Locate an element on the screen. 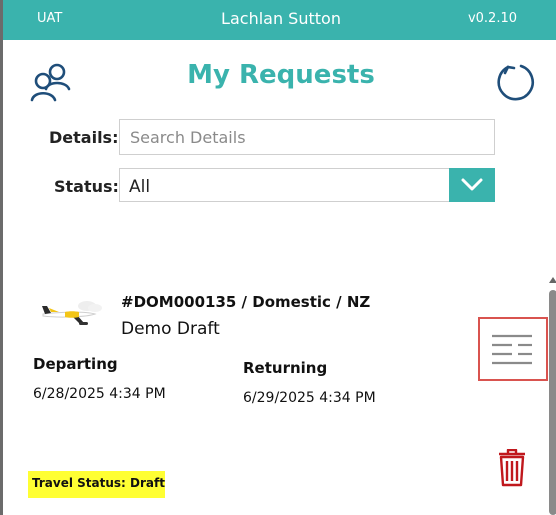 The width and height of the screenshot is (556, 515). request-id: #DOM000135 / Domestic / NZ is located at coordinates (246, 302).